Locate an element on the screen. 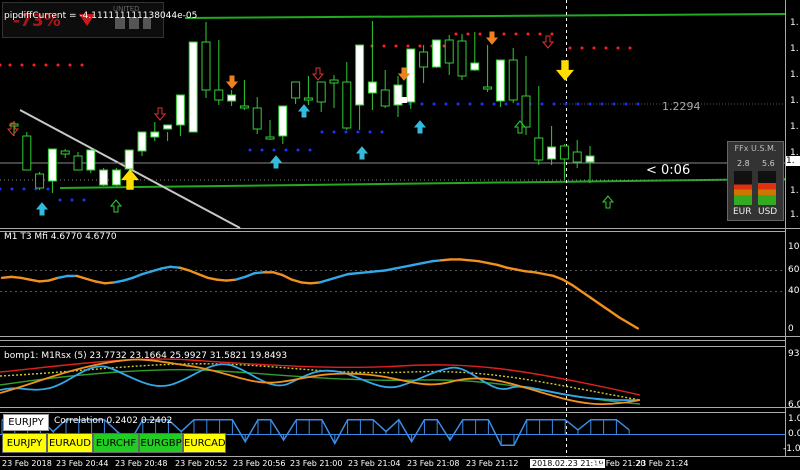  countdown-label: < 0:06 is located at coordinates (668, 170).